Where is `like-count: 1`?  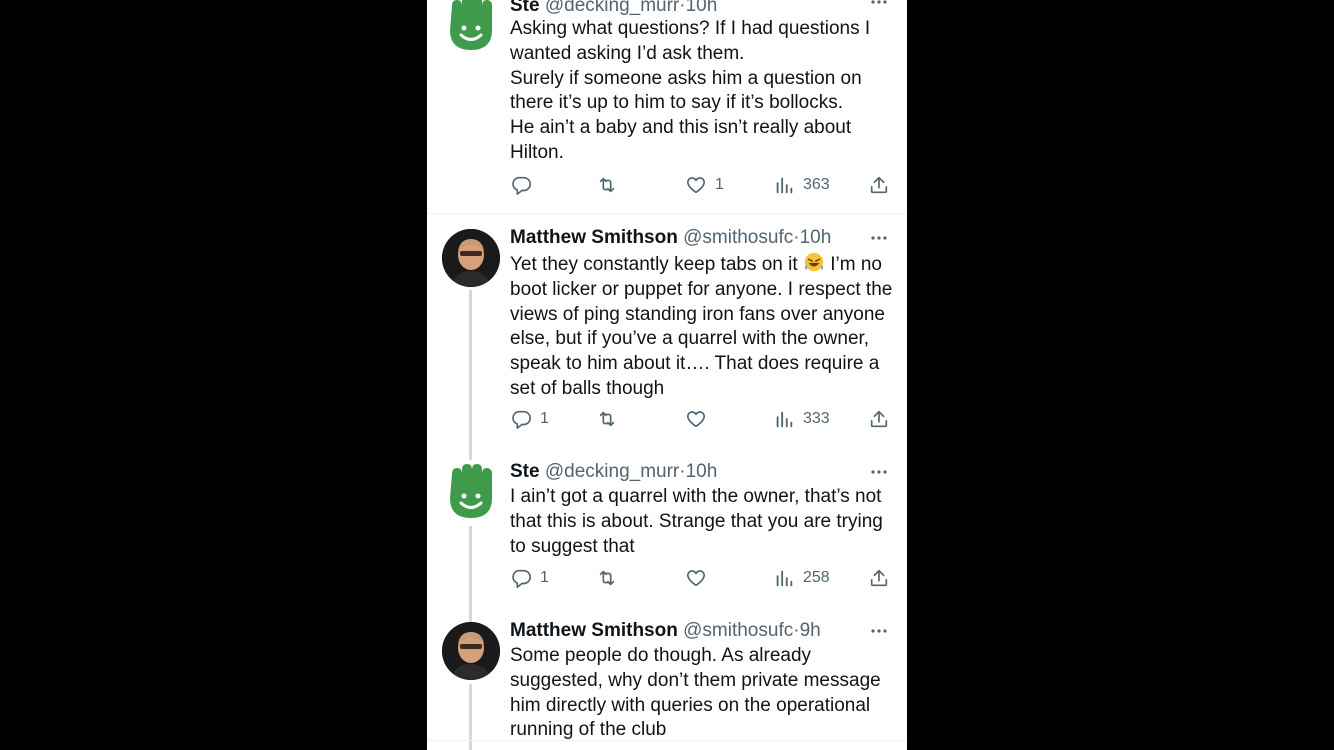 like-count: 1 is located at coordinates (719, 184).